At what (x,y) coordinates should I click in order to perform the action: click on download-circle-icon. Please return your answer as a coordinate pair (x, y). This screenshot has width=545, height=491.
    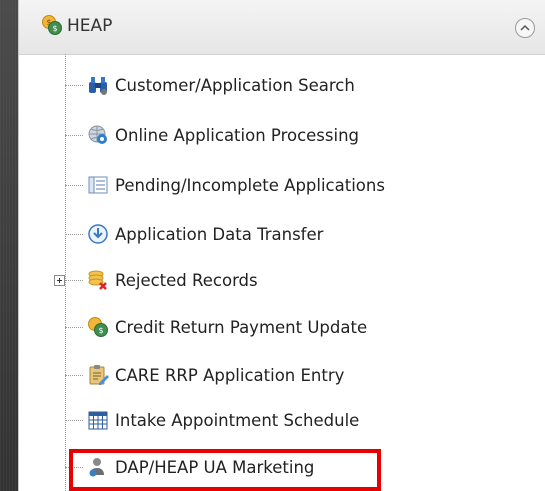
    Looking at the image, I should click on (98, 234).